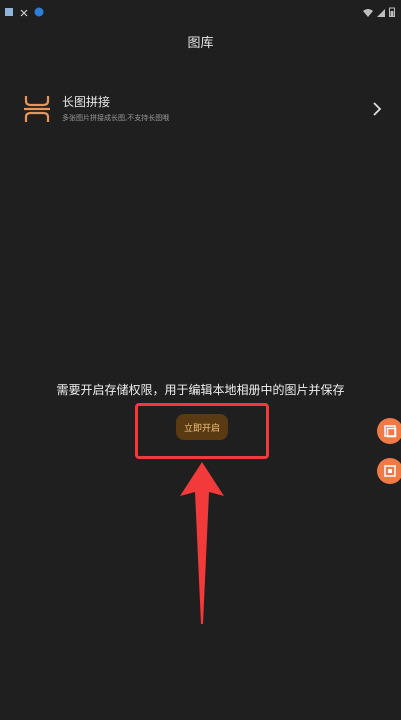 This screenshot has width=401, height=720. Describe the element at coordinates (368, 11) in the screenshot. I see `wifi-icon` at that location.